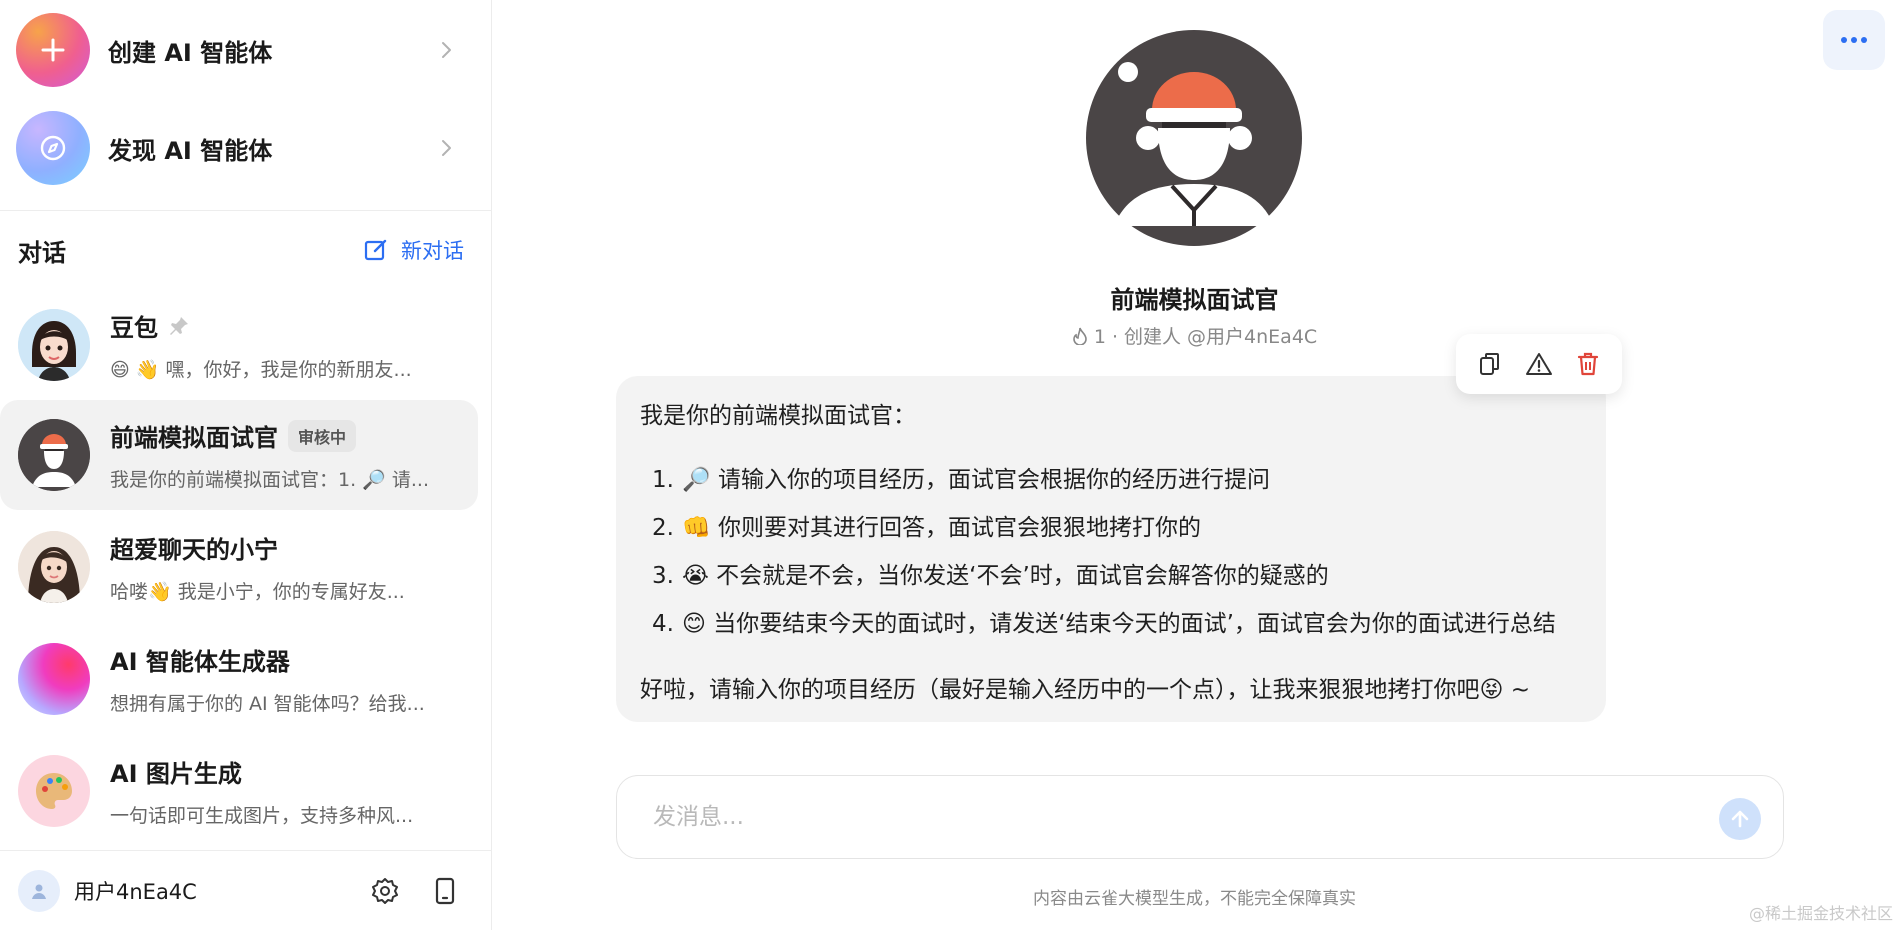 This screenshot has width=1897, height=930. I want to click on item-text: 😊 当你要结束今天的面试时，请发送‘结束今天的面试’，面试官会为你的面试进行总结, so click(1119, 624).